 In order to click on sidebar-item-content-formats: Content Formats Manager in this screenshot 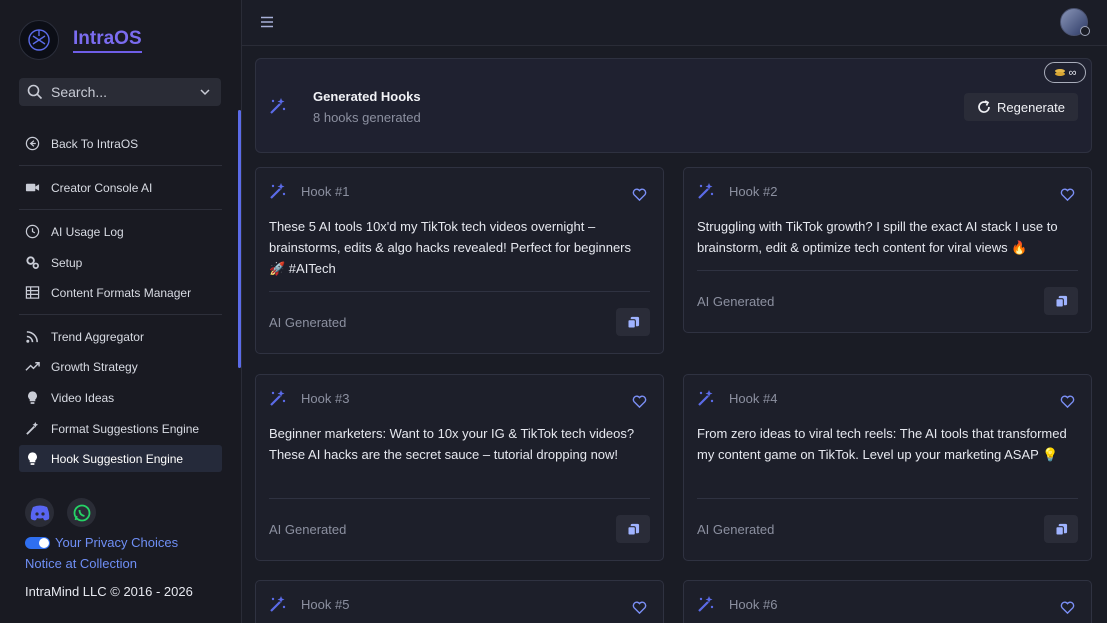, I will do `click(120, 292)`.